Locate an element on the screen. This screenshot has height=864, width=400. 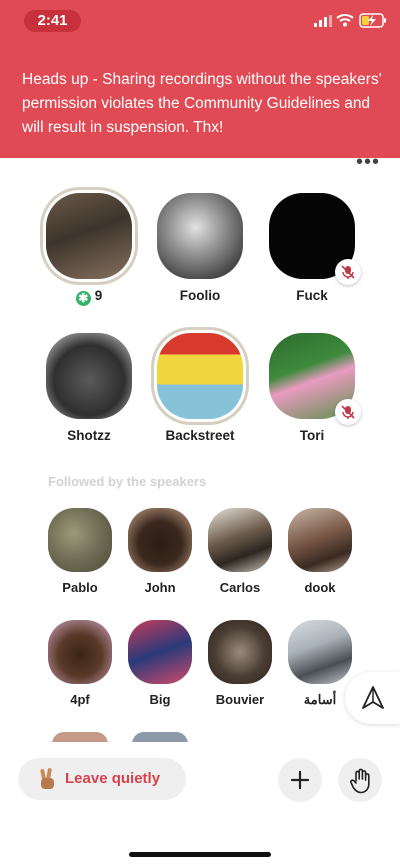
listener-tile: Big is located at coordinates (160, 664).